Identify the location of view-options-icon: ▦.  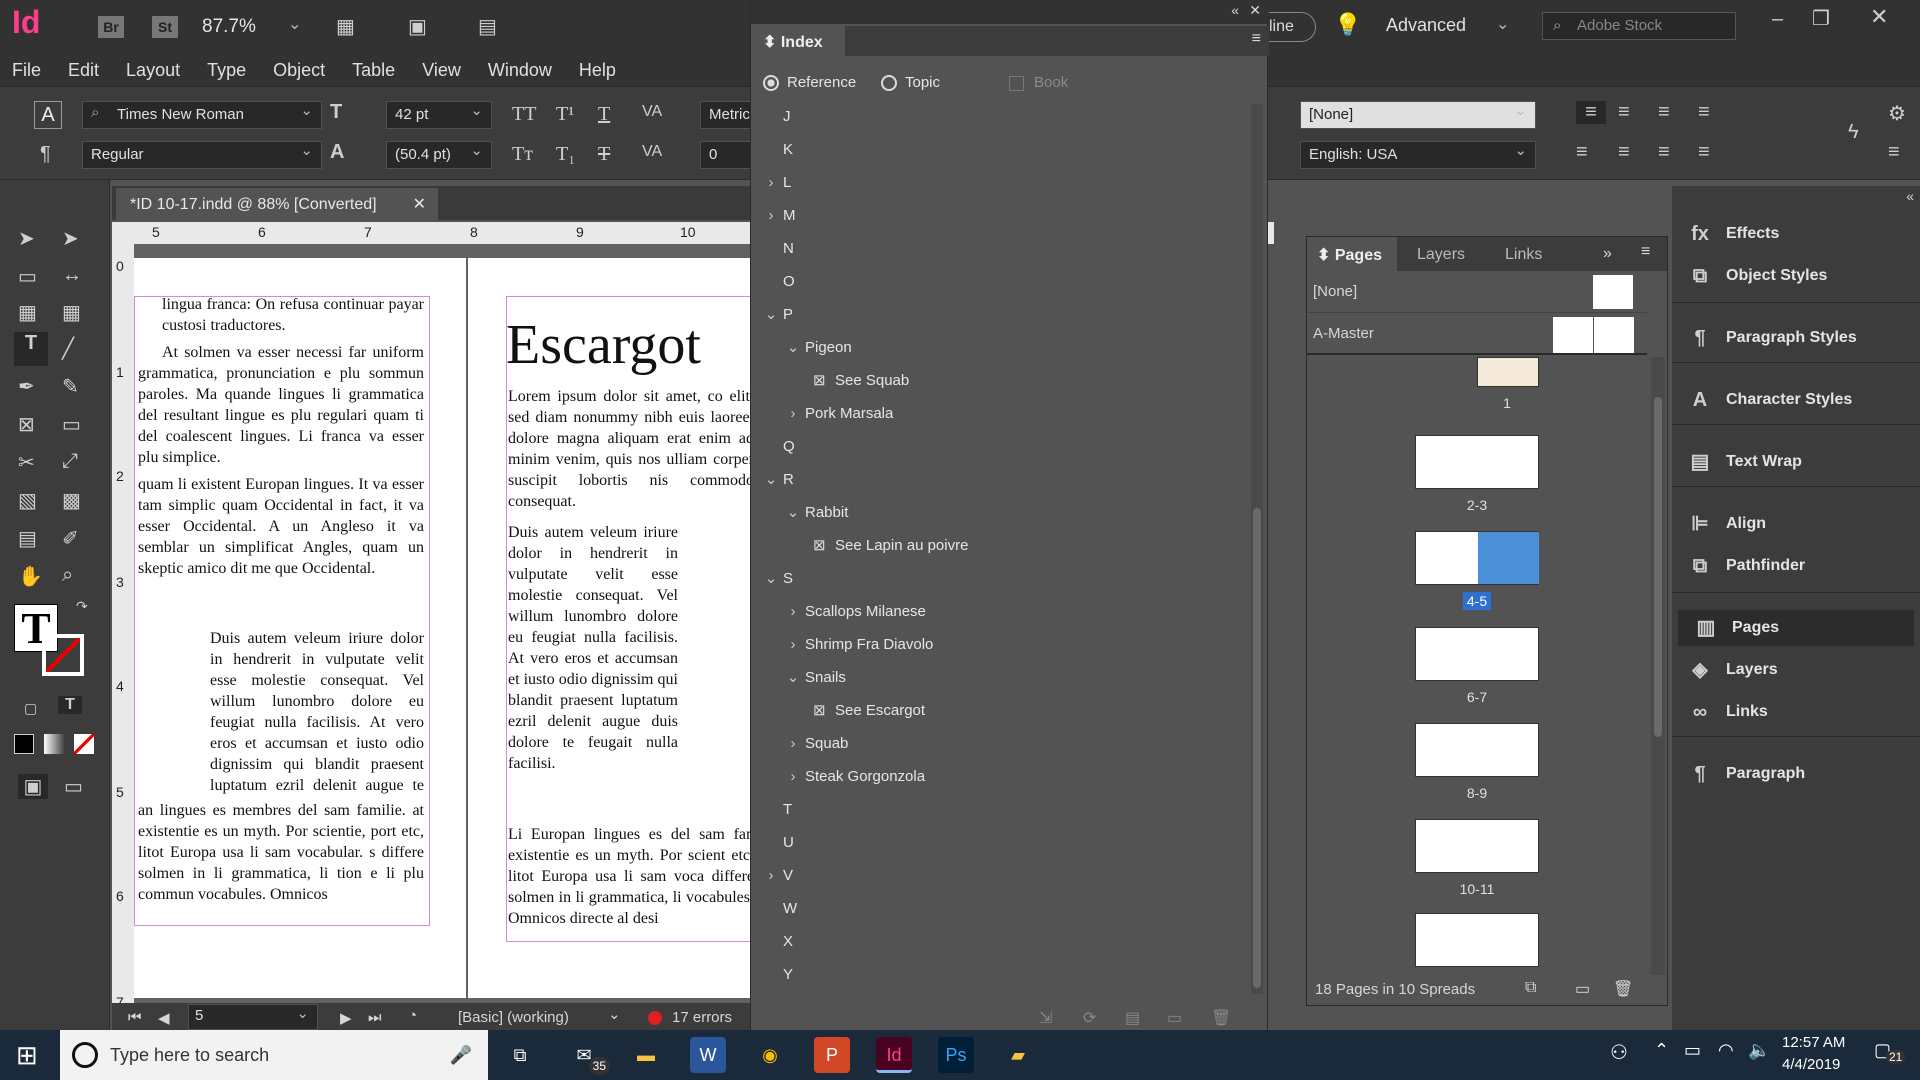
(345, 26).